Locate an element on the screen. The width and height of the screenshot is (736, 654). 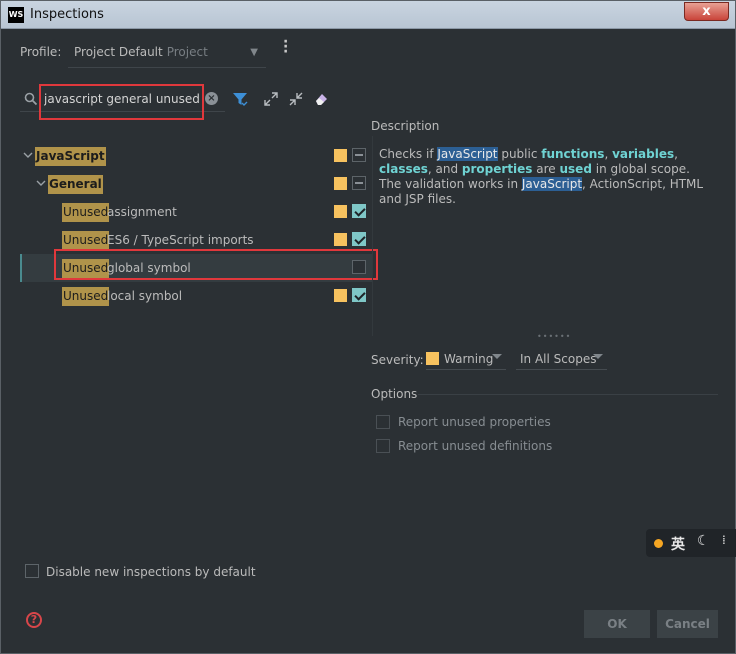
option-label: Report unused definitions is located at coordinates (475, 446).